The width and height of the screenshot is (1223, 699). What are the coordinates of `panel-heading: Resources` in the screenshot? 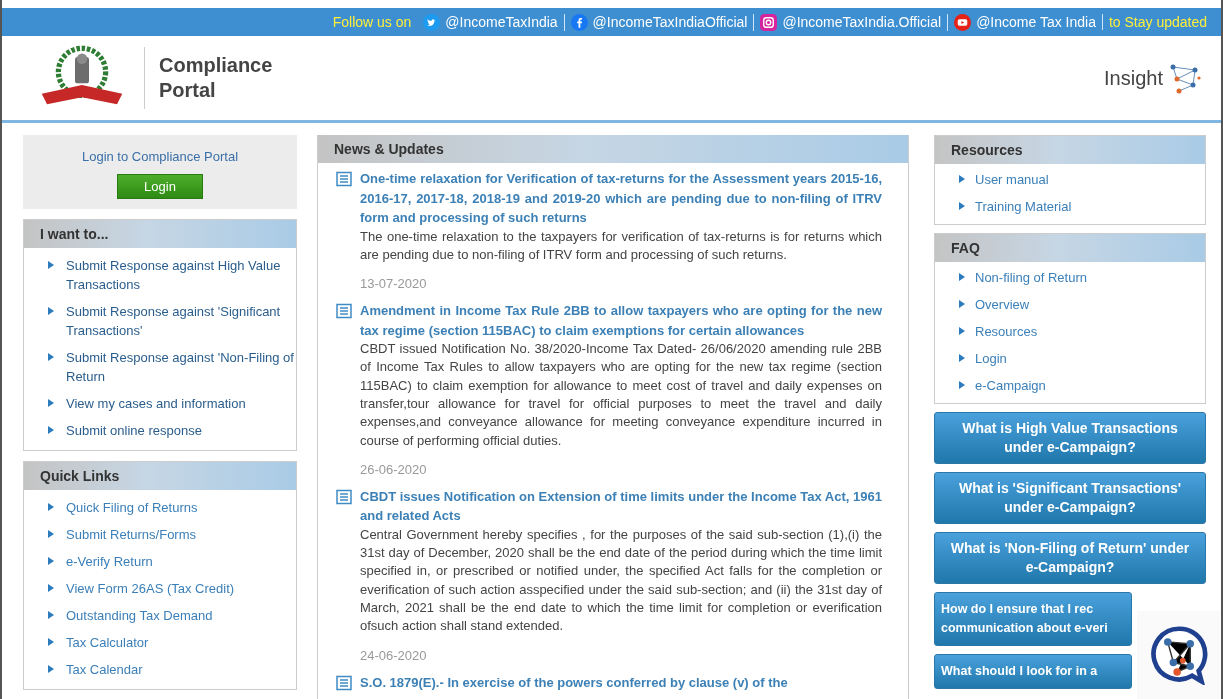 It's located at (1070, 150).